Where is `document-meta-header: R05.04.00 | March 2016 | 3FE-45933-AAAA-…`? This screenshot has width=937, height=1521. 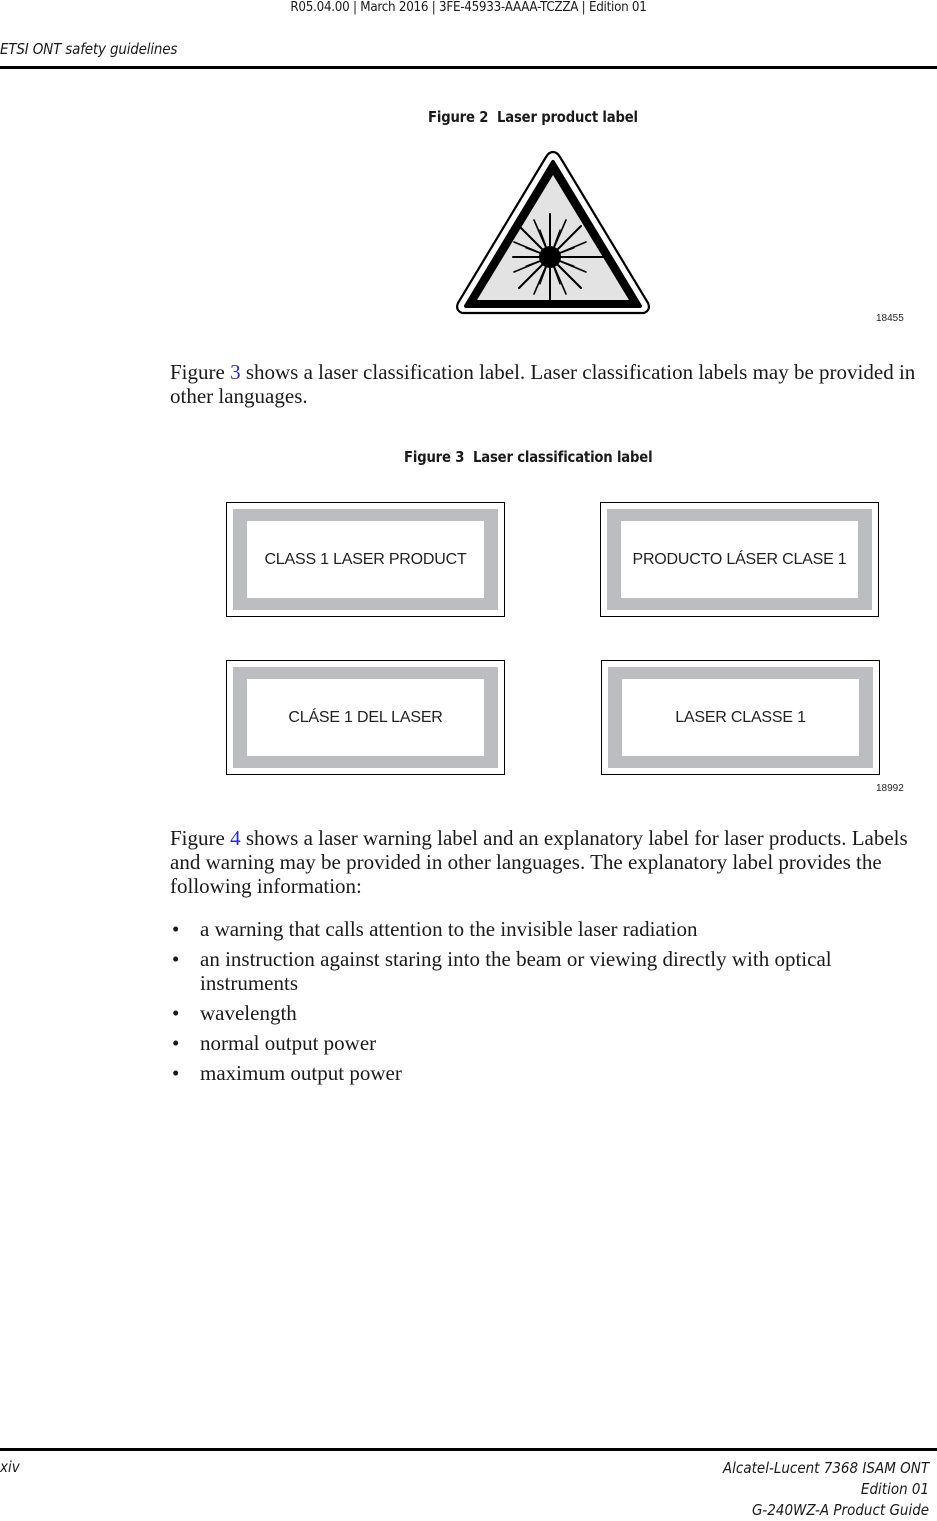 document-meta-header: R05.04.00 | March 2016 | 3FE-45933-AAAA-… is located at coordinates (468, 7).